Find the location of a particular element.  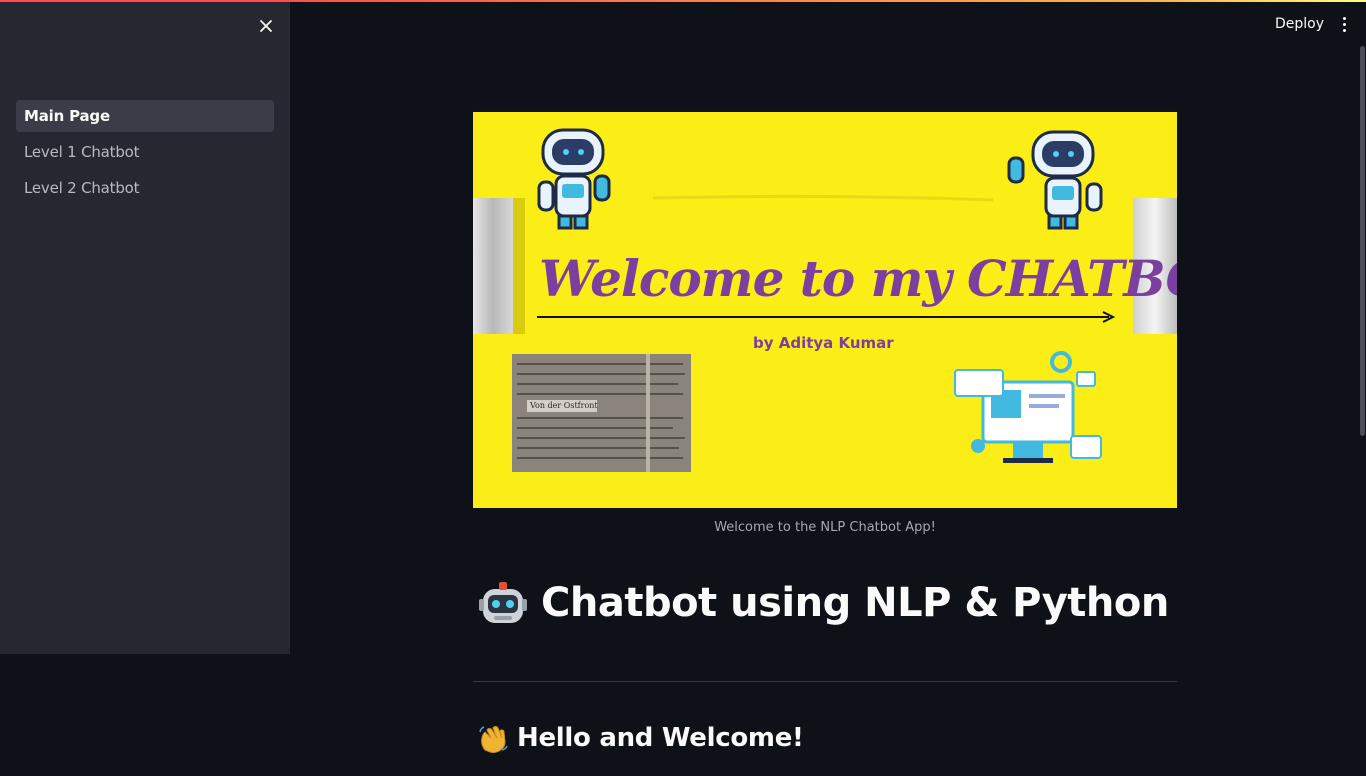

image-caption: Welcome to the NLP Chatbot App! is located at coordinates (825, 527).